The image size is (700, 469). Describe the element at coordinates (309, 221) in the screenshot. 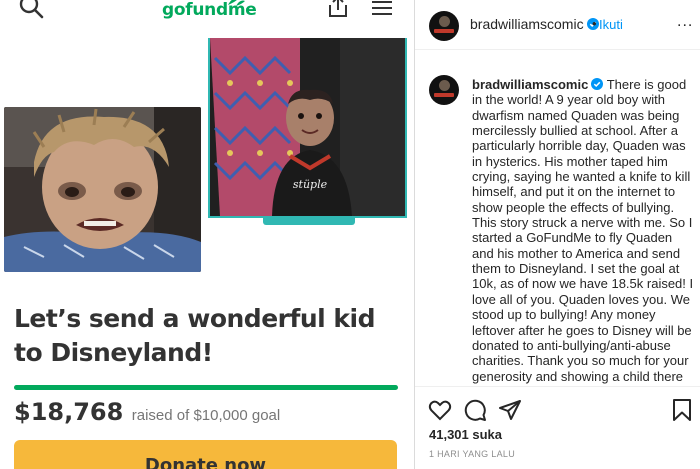

I see `photo-accent-bar` at that location.